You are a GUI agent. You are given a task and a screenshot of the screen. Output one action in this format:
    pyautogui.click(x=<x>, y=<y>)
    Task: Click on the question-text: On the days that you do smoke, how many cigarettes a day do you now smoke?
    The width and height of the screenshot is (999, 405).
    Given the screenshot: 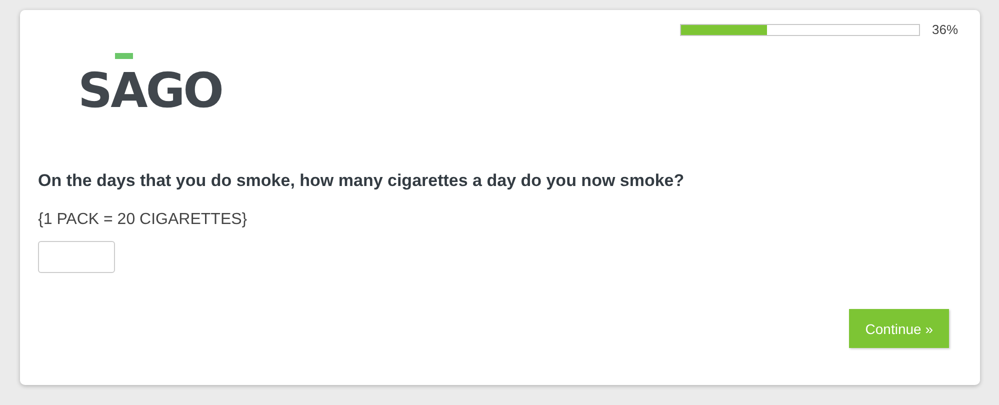 What is the action you would take?
    pyautogui.click(x=362, y=181)
    